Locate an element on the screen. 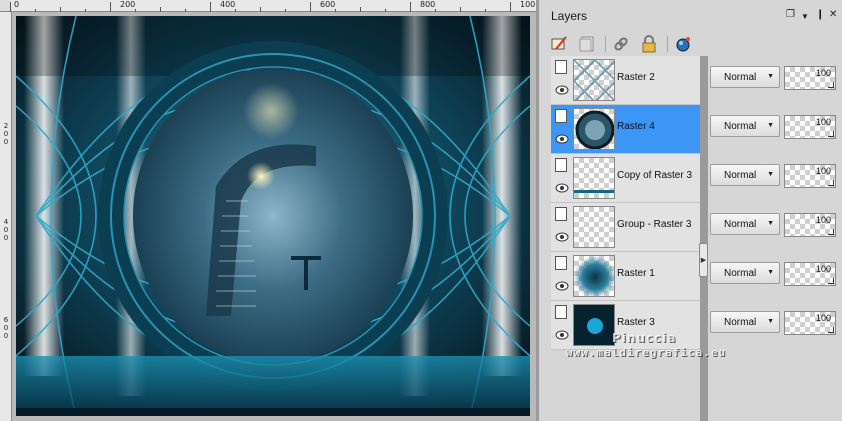  dropdown-icon: ▼ is located at coordinates (805, 17).